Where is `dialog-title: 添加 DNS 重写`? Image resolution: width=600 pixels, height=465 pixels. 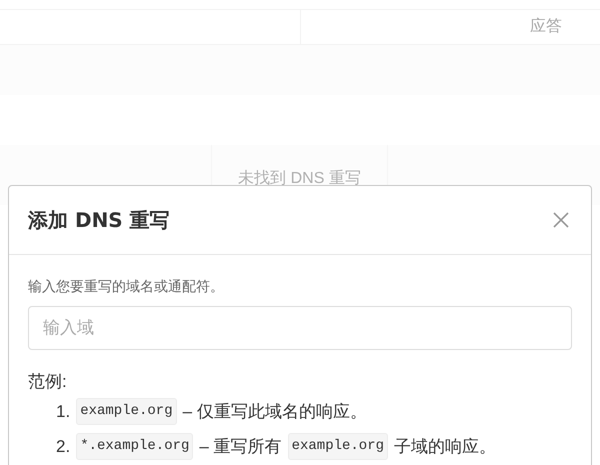 dialog-title: 添加 DNS 重写 is located at coordinates (99, 220).